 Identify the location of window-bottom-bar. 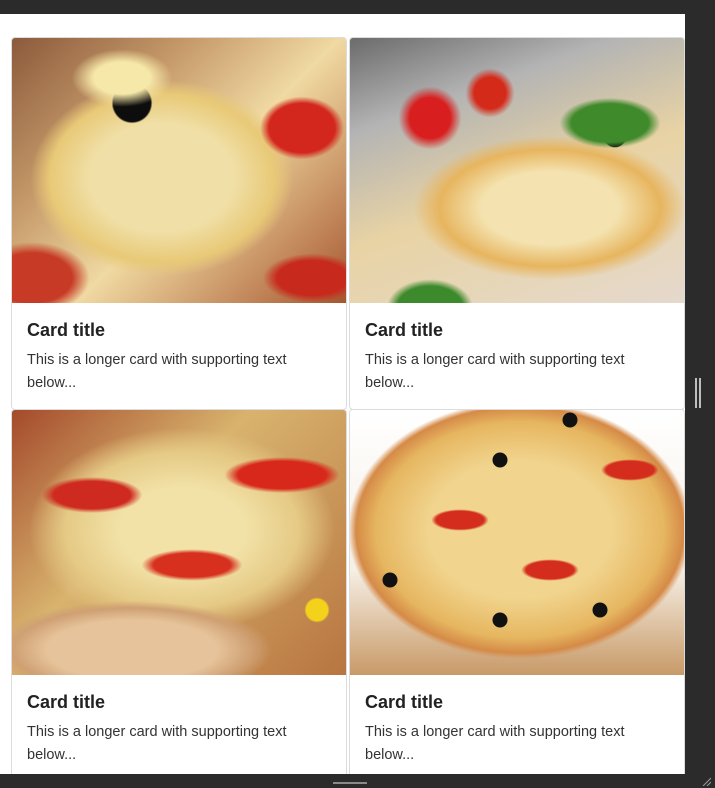
(357, 781).